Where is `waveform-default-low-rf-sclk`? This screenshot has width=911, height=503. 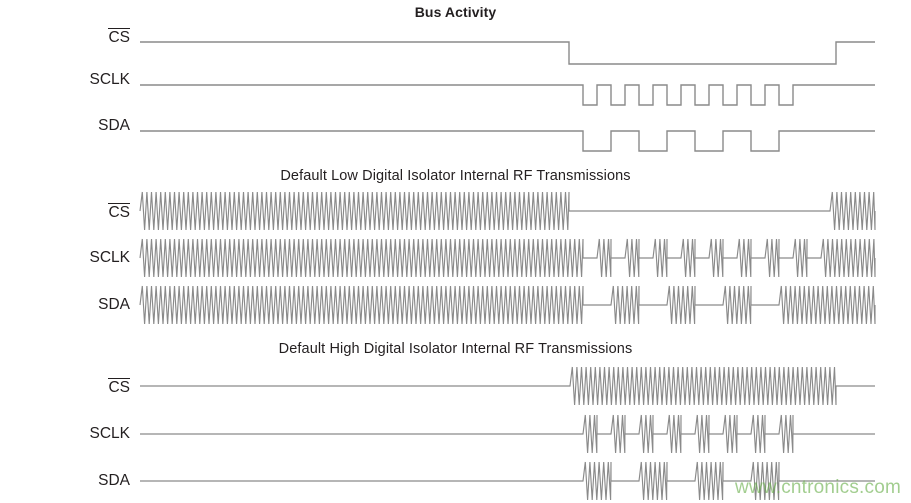 waveform-default-low-rf-sclk is located at coordinates (507, 258).